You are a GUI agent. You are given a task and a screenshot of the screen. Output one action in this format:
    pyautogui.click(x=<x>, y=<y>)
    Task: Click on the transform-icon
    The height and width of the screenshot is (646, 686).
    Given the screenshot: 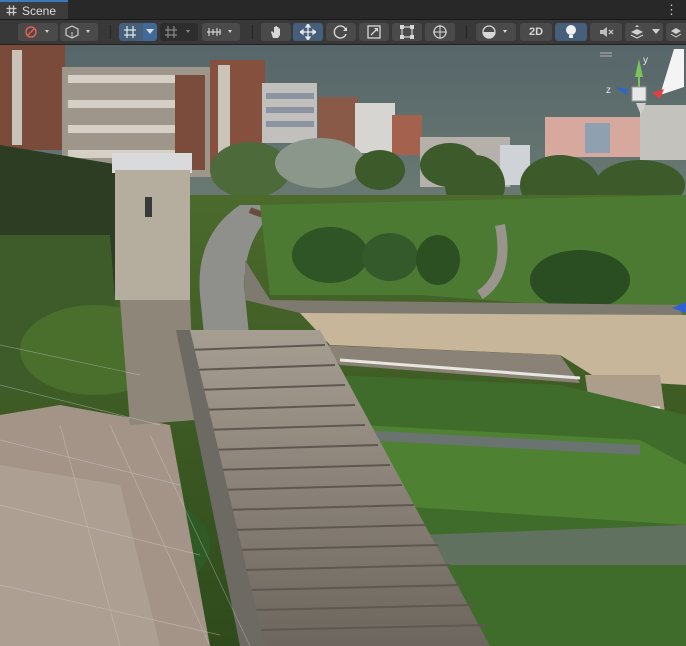 What is the action you would take?
    pyautogui.click(x=440, y=32)
    